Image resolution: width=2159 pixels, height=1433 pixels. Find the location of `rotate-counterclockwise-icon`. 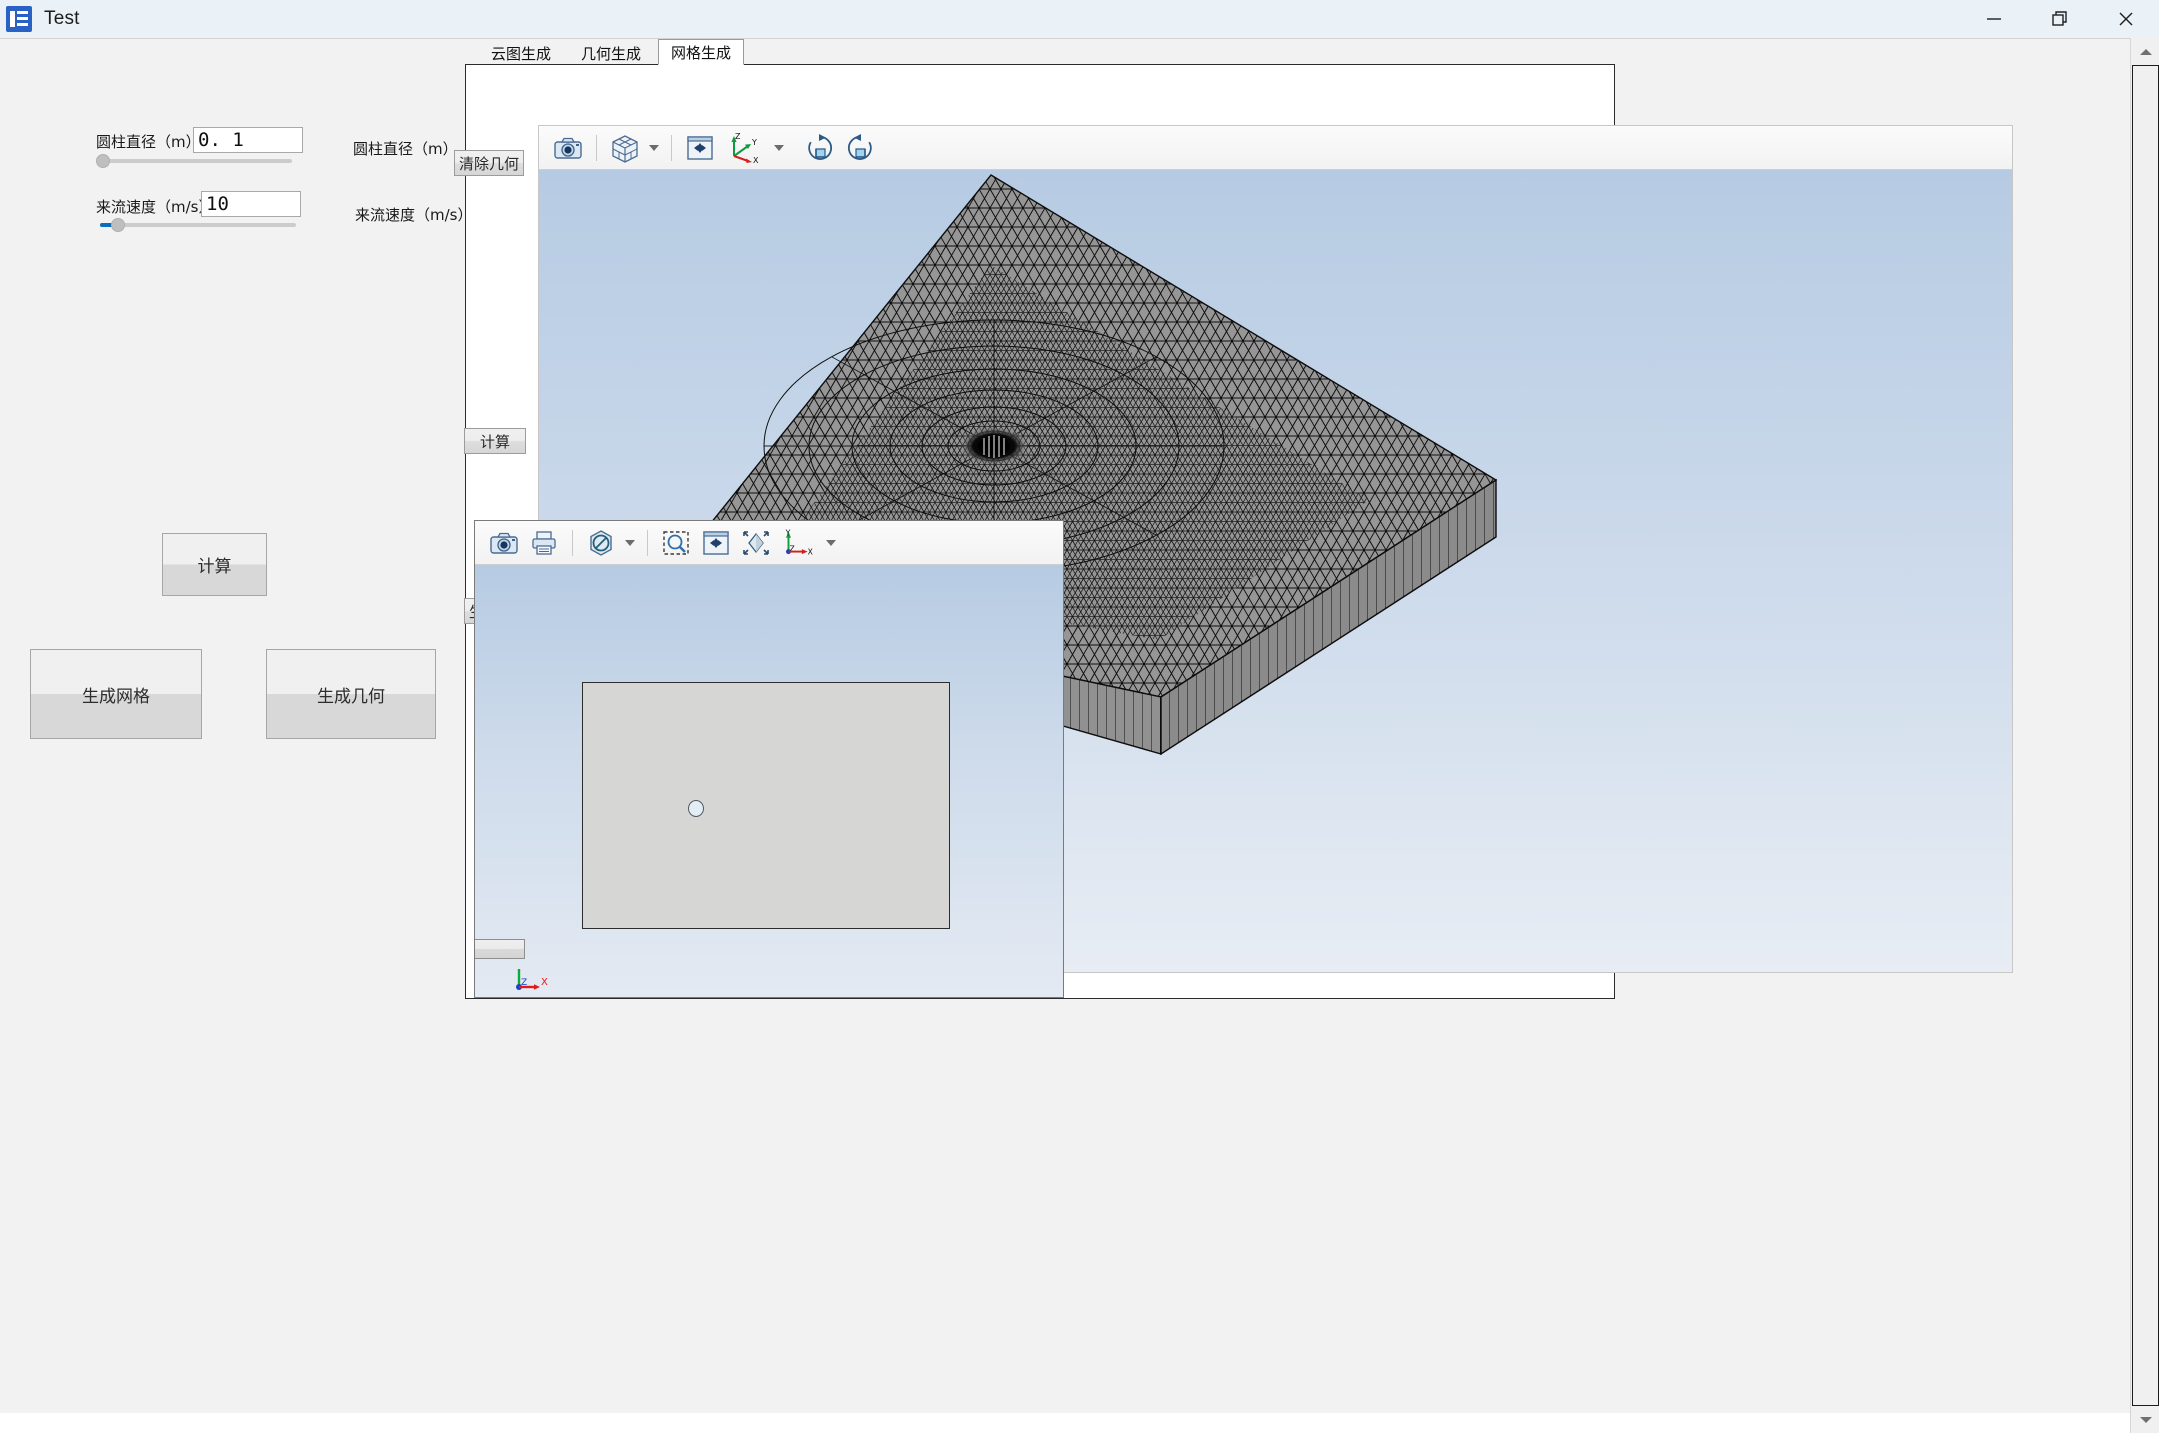

rotate-counterclockwise-icon is located at coordinates (860, 148).